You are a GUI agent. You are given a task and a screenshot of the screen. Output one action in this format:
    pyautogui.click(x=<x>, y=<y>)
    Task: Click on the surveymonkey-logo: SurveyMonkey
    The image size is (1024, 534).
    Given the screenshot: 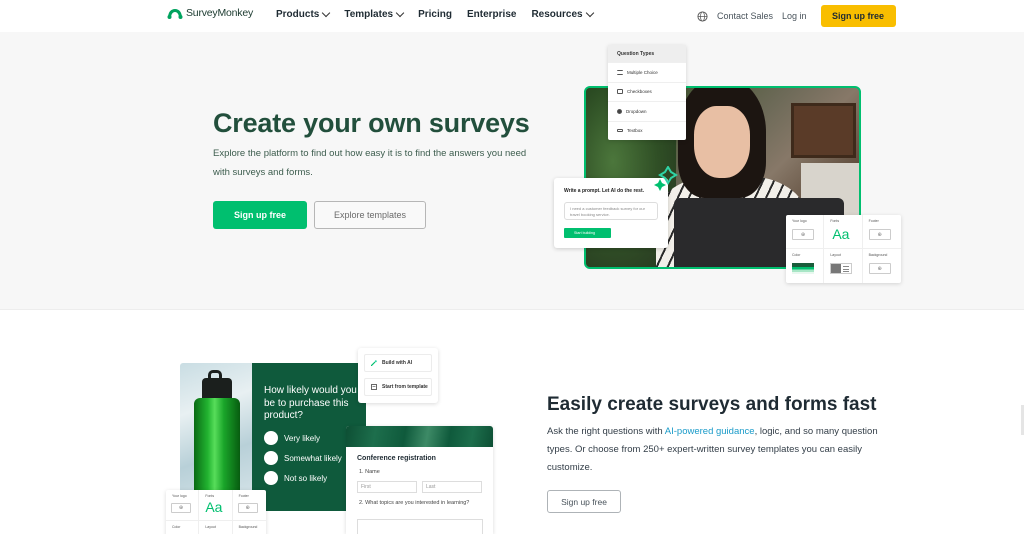 What is the action you would take?
    pyautogui.click(x=210, y=13)
    